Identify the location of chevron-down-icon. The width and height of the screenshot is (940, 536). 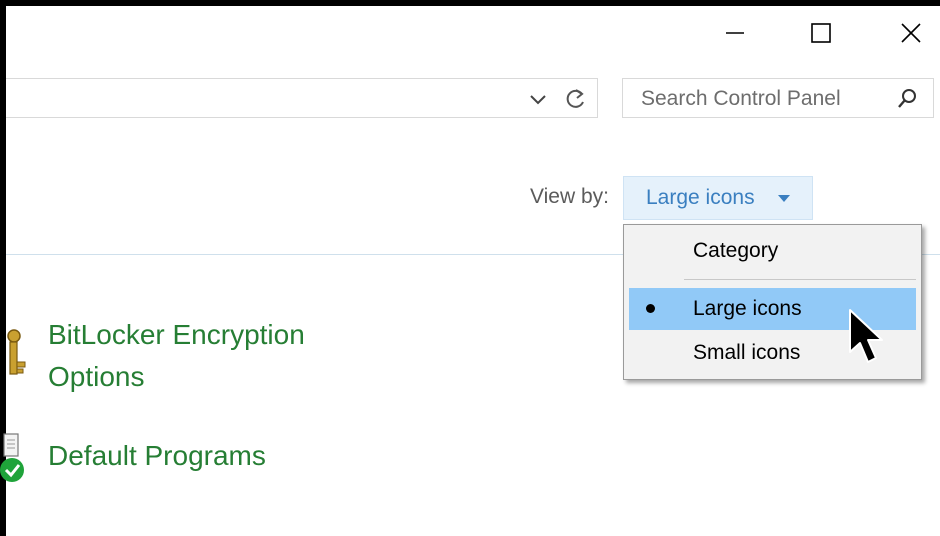
(538, 100).